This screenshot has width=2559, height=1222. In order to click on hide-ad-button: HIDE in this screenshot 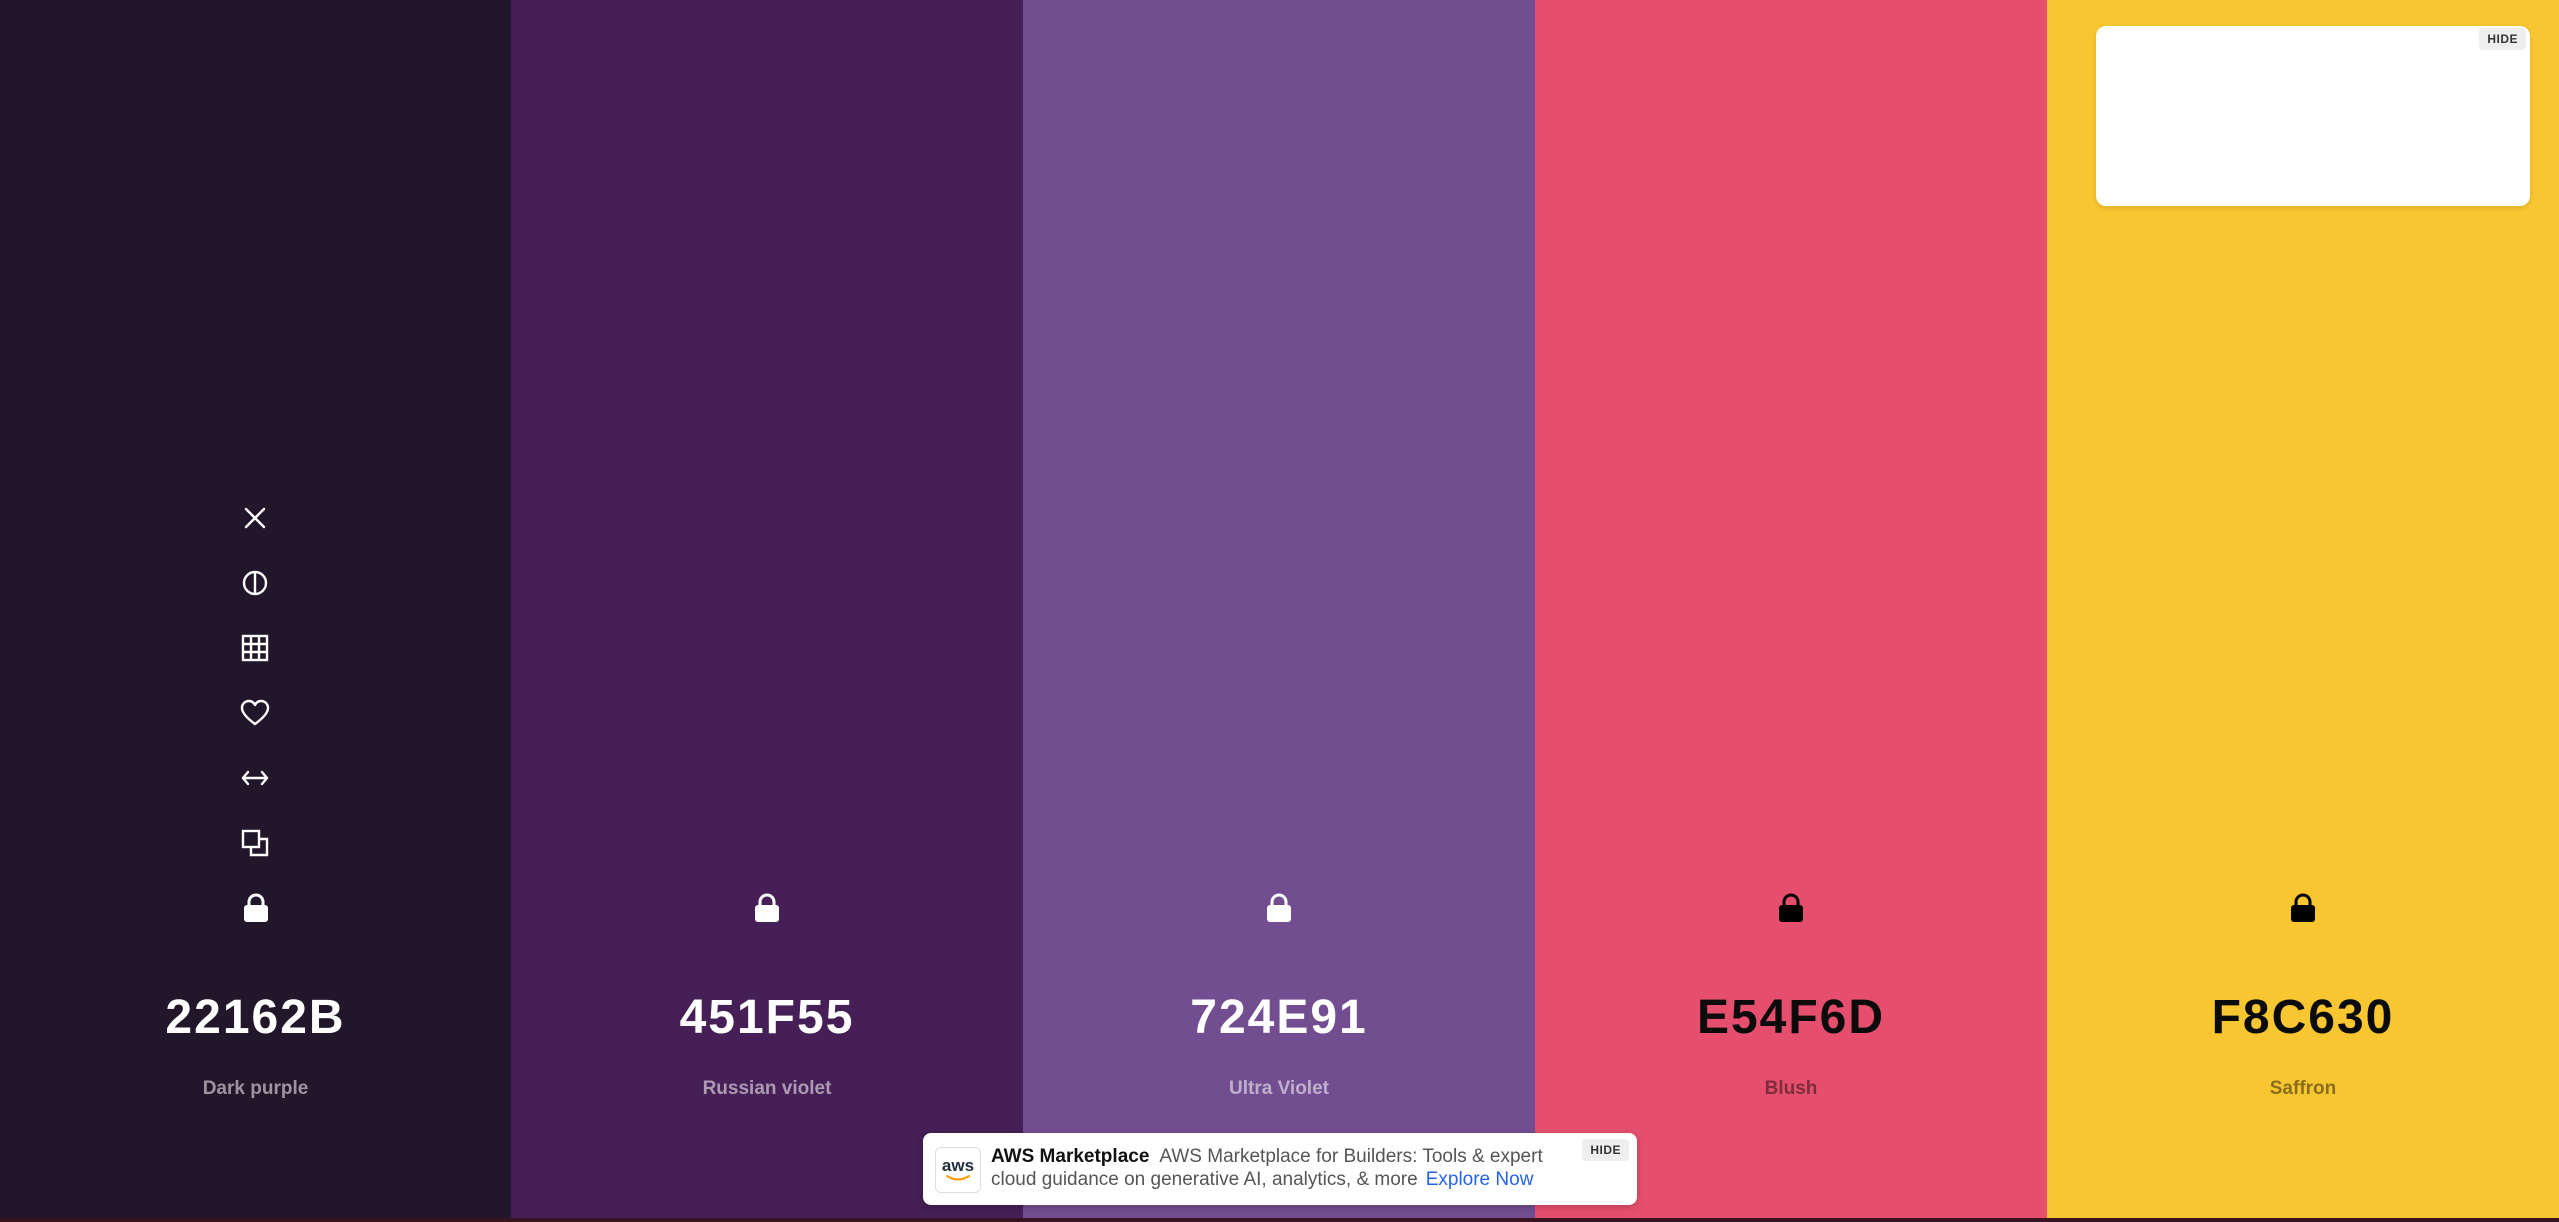, I will do `click(2502, 39)`.